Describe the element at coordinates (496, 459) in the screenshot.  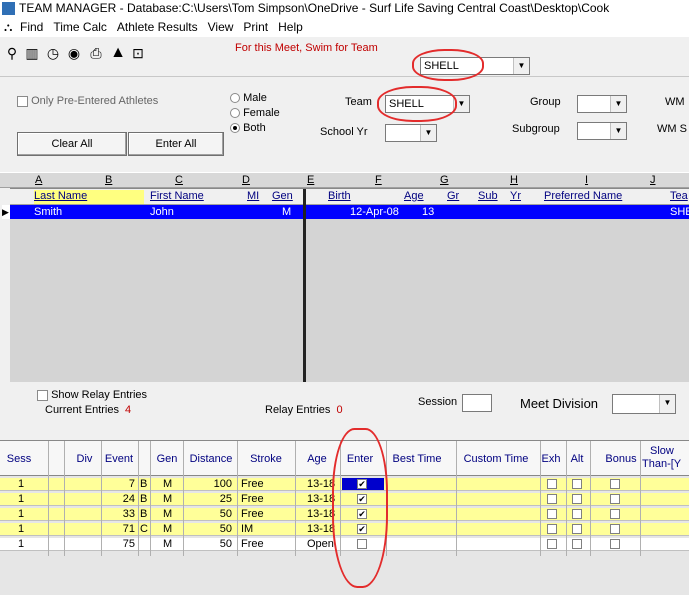
I see `col-custom-time: Custom Time` at that location.